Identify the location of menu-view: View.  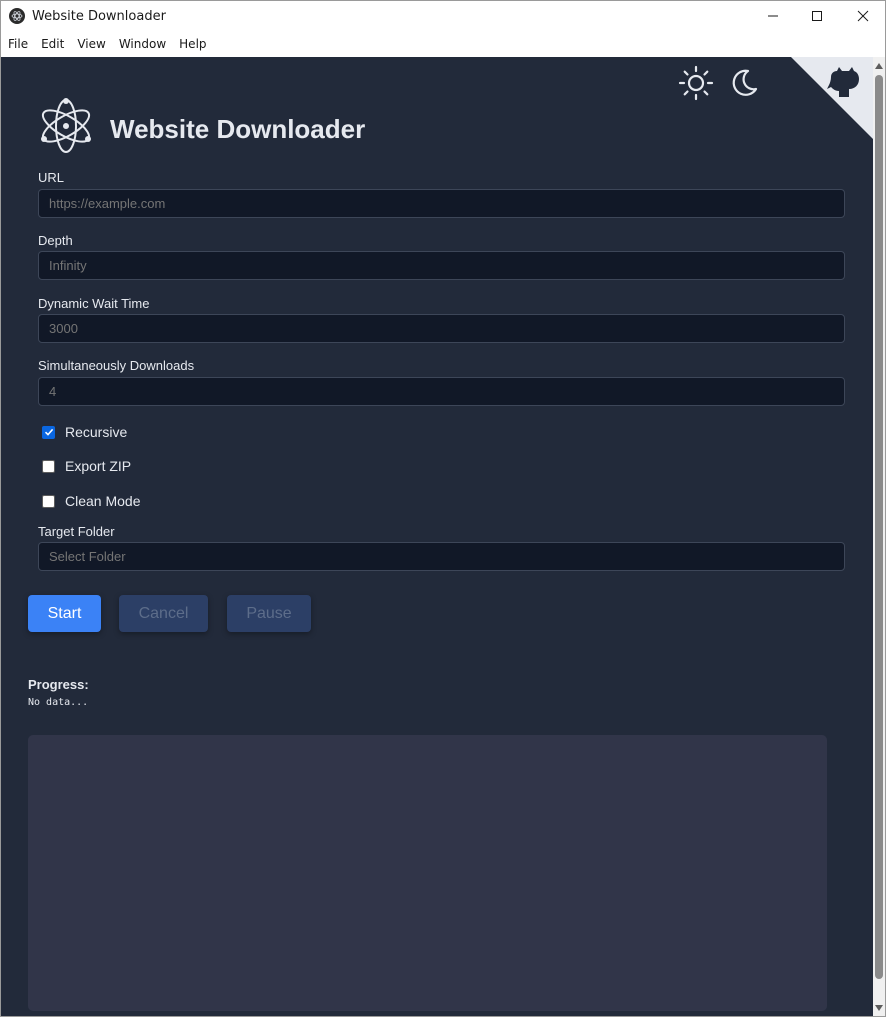
(91, 44).